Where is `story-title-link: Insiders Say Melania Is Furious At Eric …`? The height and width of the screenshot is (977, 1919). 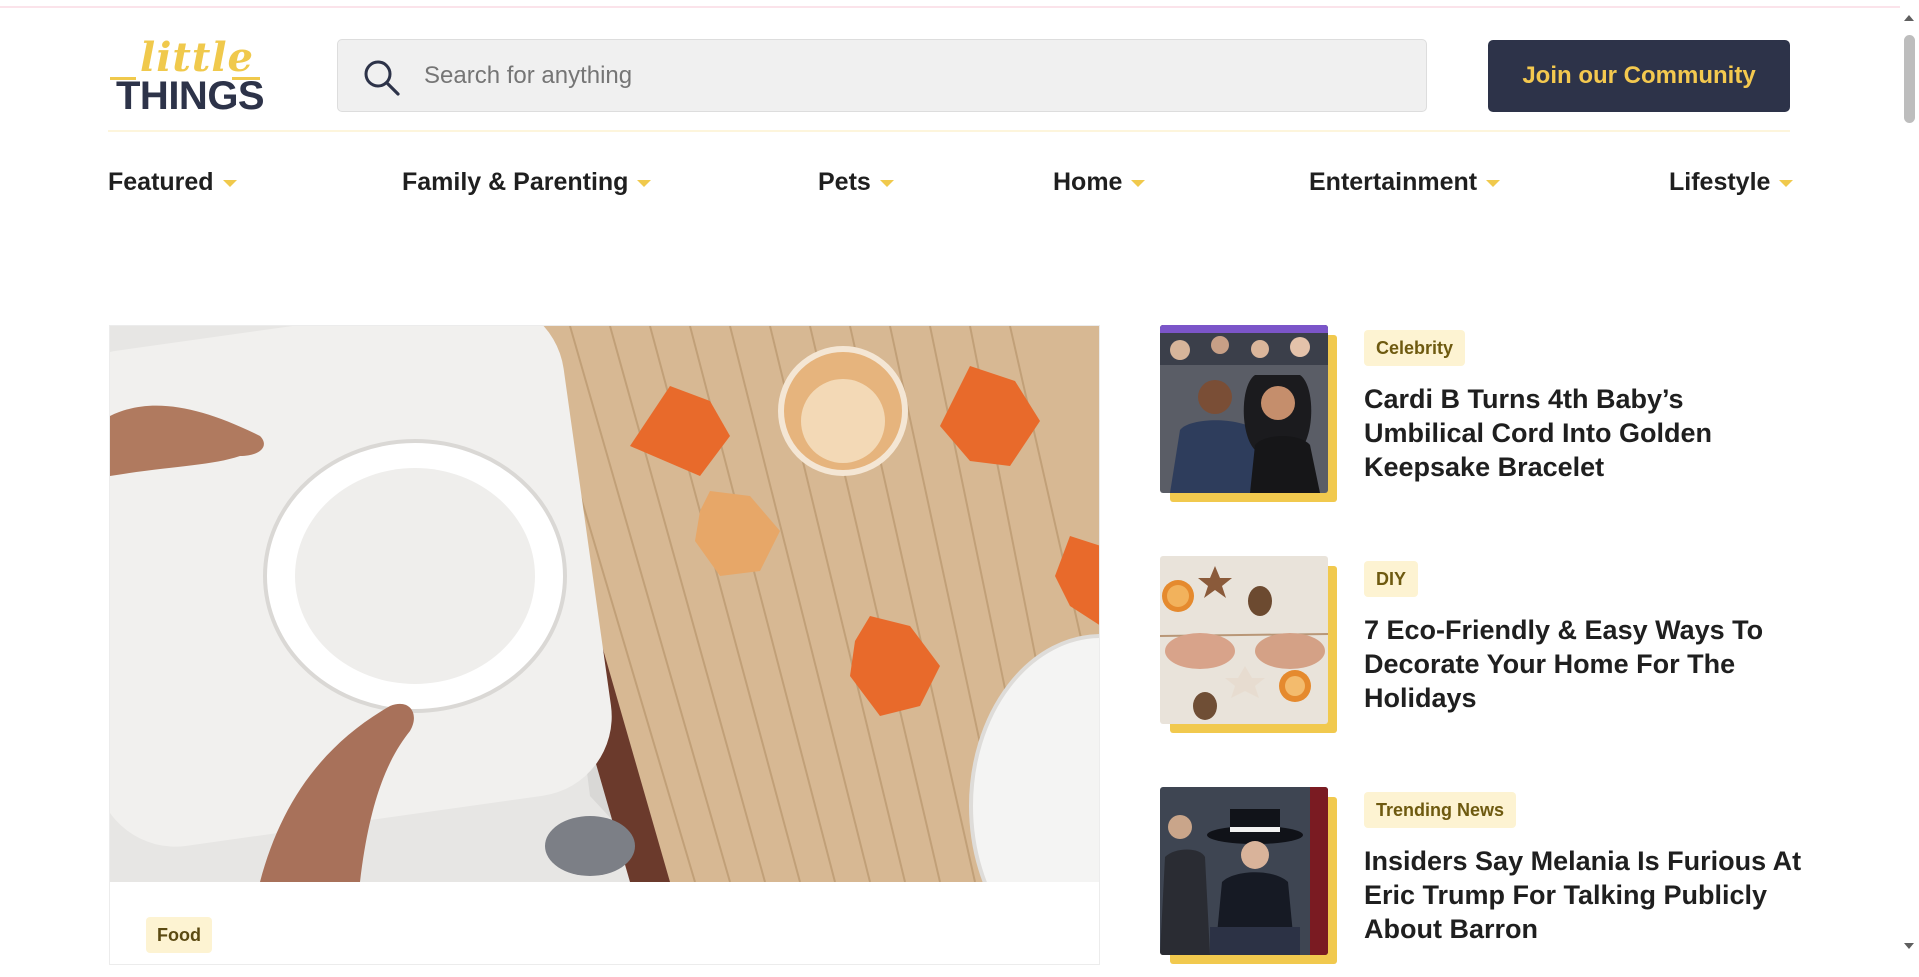
story-title-link: Insiders Say Melania Is Furious At Eric … is located at coordinates (1584, 895).